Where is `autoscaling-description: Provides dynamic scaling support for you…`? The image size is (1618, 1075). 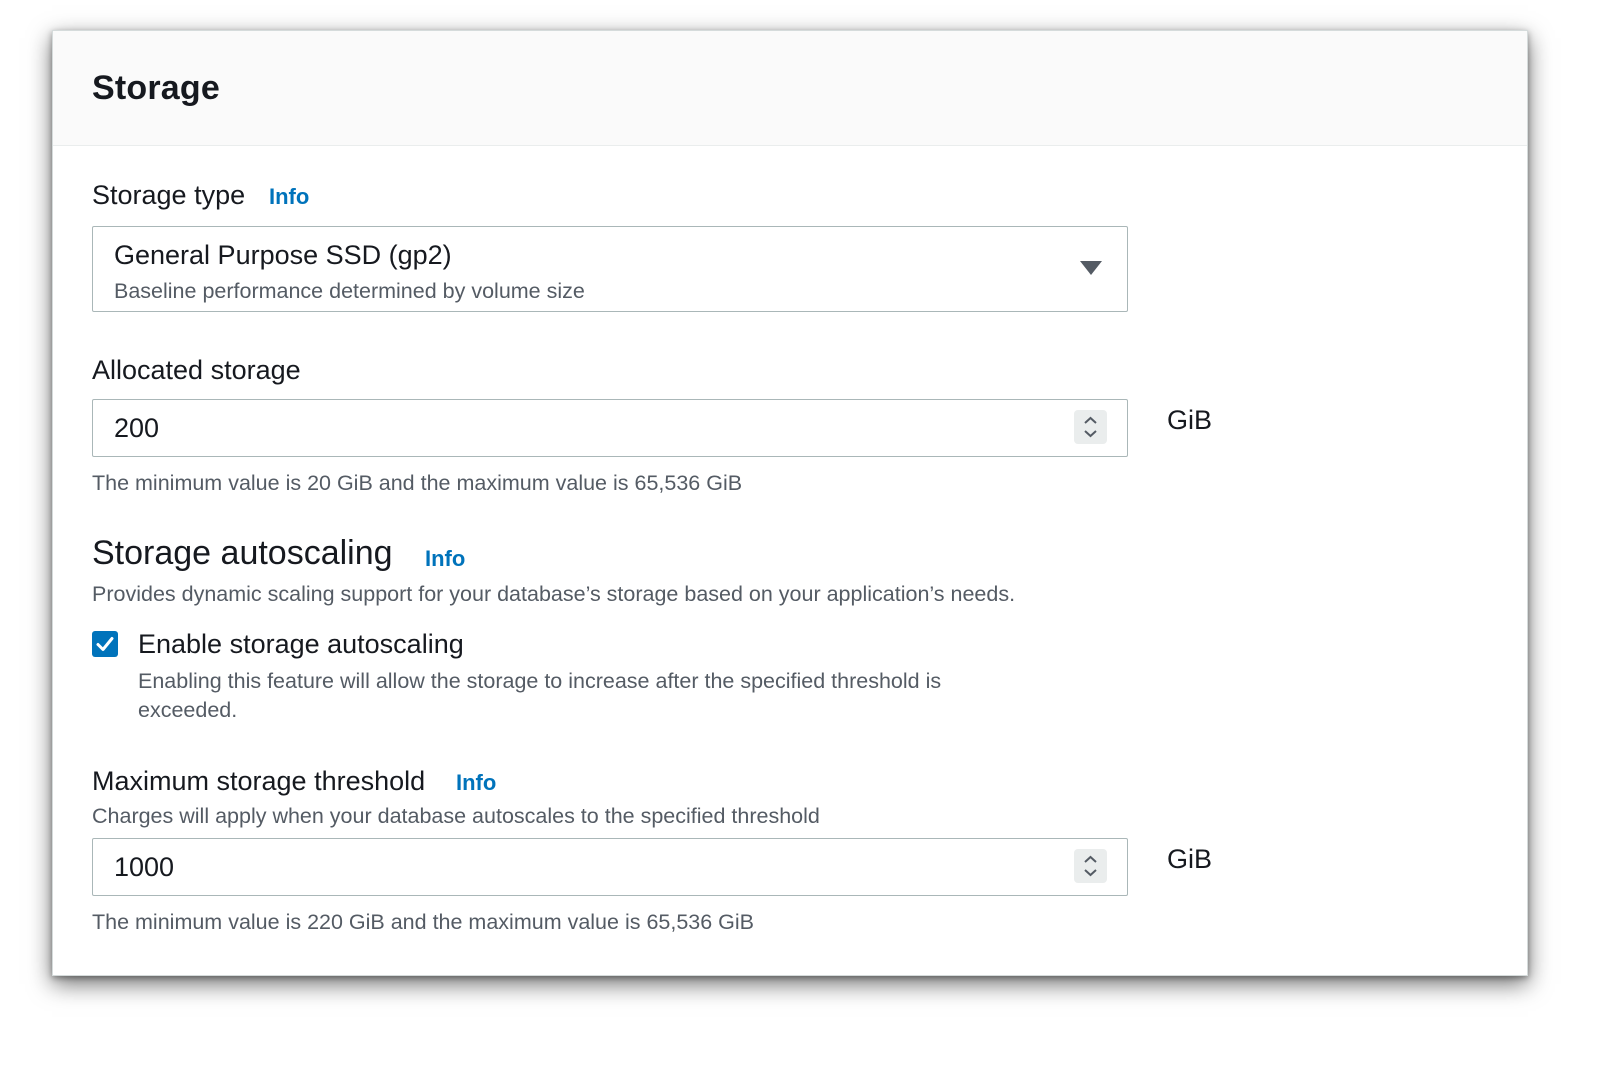 autoscaling-description: Provides dynamic scaling support for you… is located at coordinates (554, 594).